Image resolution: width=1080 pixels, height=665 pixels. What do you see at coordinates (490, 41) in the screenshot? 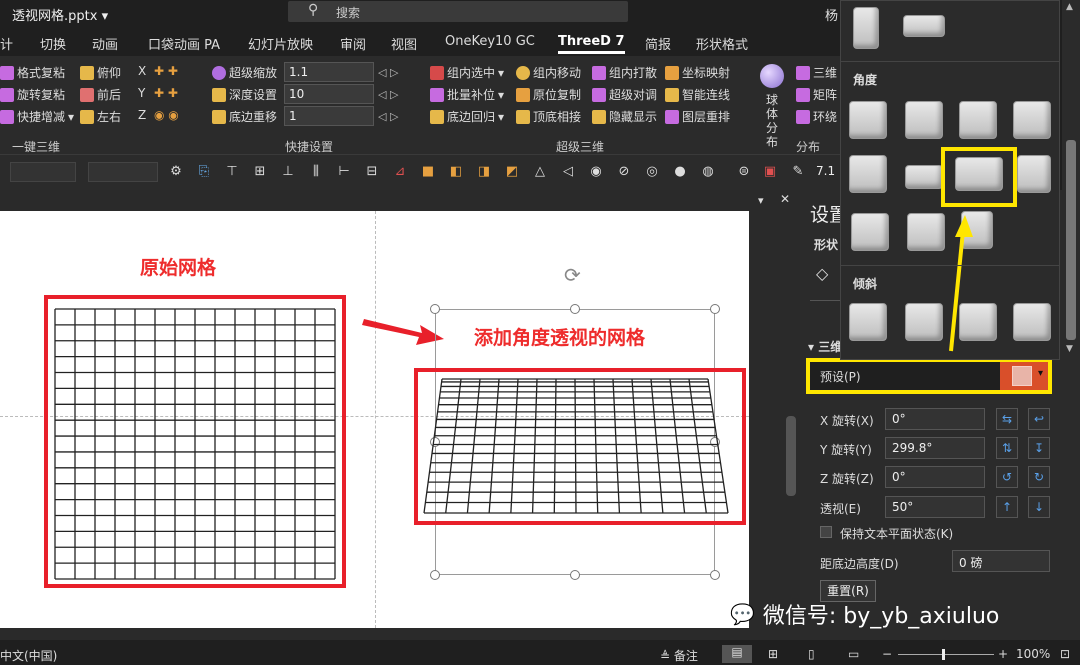
I see `tab-onekey: OneKey10 GC` at bounding box center [490, 41].